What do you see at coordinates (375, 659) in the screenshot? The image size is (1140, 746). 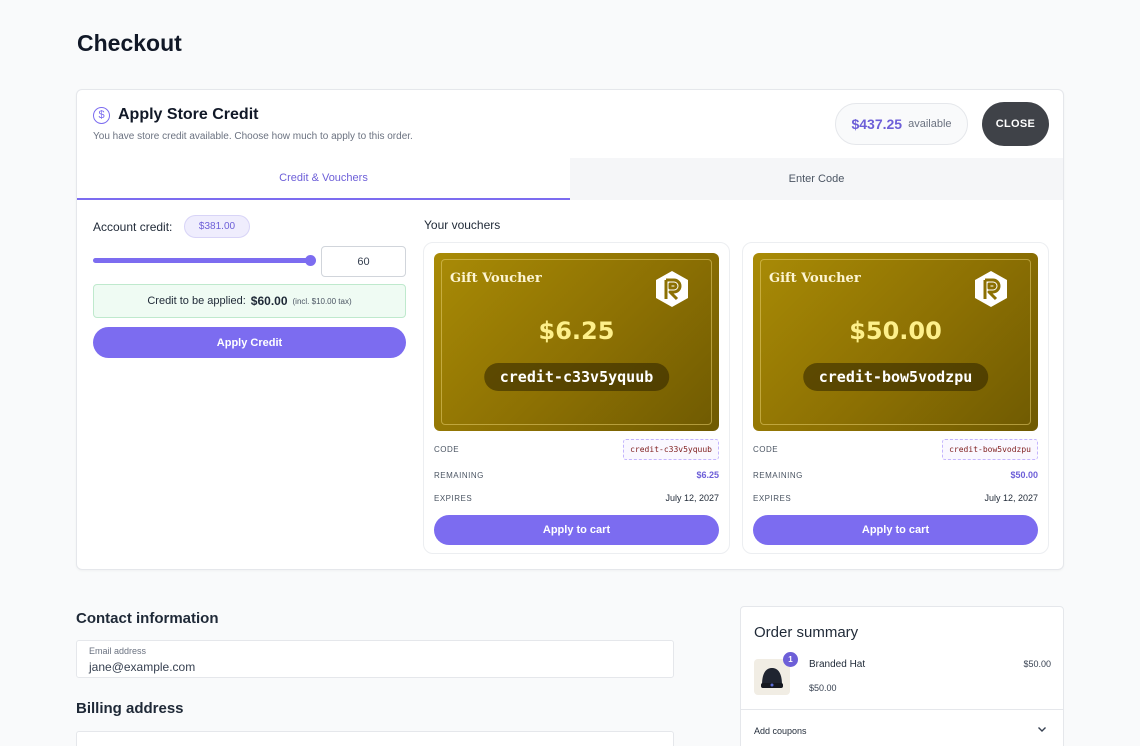 I see `email-field: Email address jane@example.com` at bounding box center [375, 659].